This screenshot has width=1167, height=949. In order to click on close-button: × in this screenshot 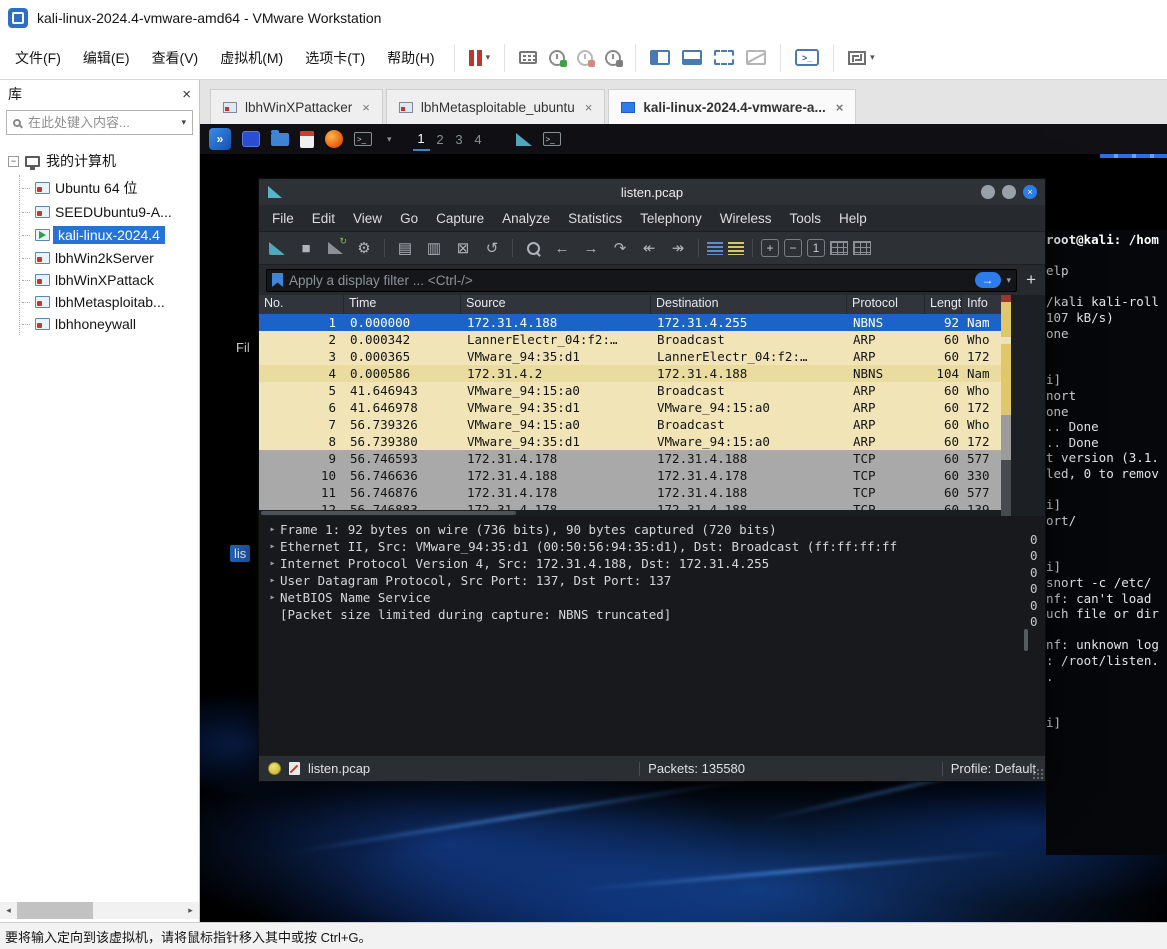, I will do `click(1030, 192)`.